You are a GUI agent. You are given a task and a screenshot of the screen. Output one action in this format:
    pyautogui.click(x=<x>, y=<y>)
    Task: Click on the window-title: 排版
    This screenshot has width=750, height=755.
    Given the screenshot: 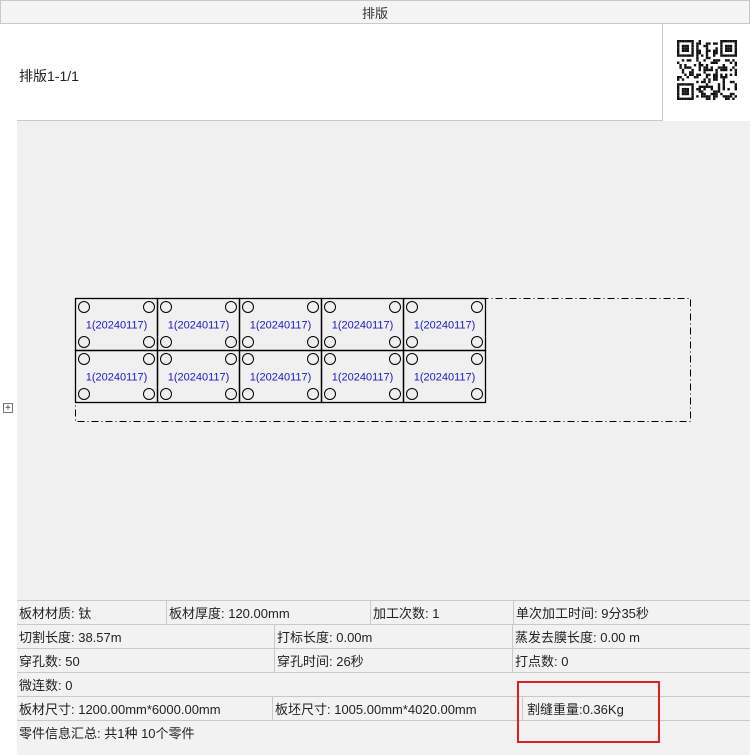 What is the action you would take?
    pyautogui.click(x=374, y=13)
    